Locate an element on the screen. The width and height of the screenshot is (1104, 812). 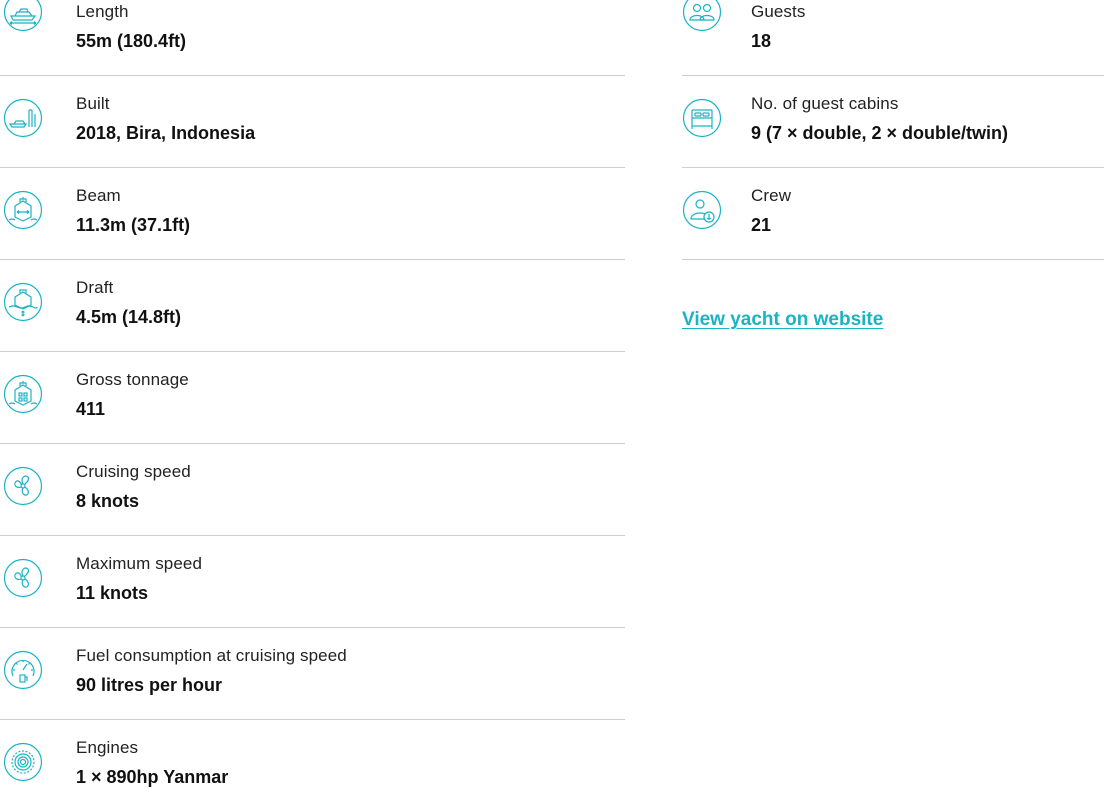
spec-label: Gross tonnage is located at coordinates (132, 379).